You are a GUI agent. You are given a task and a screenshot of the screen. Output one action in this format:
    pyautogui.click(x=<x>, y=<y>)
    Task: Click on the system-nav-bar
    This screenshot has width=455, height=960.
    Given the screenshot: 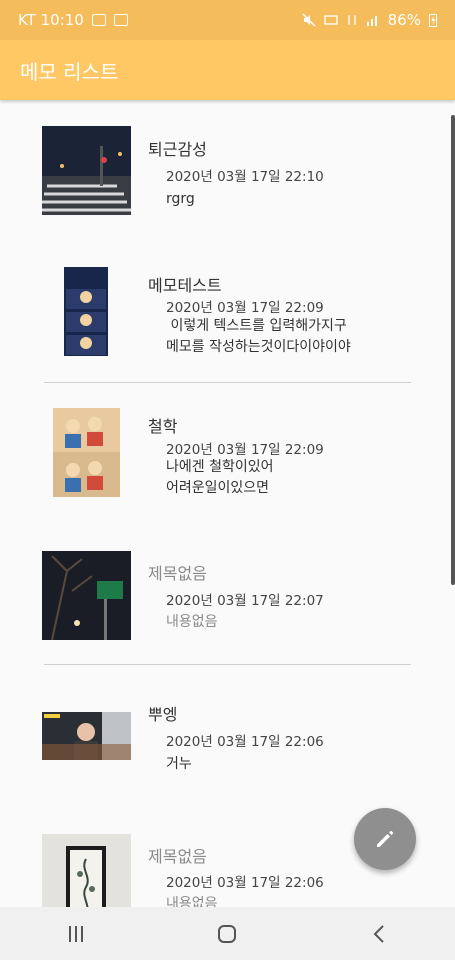 What is the action you would take?
    pyautogui.click(x=227, y=933)
    